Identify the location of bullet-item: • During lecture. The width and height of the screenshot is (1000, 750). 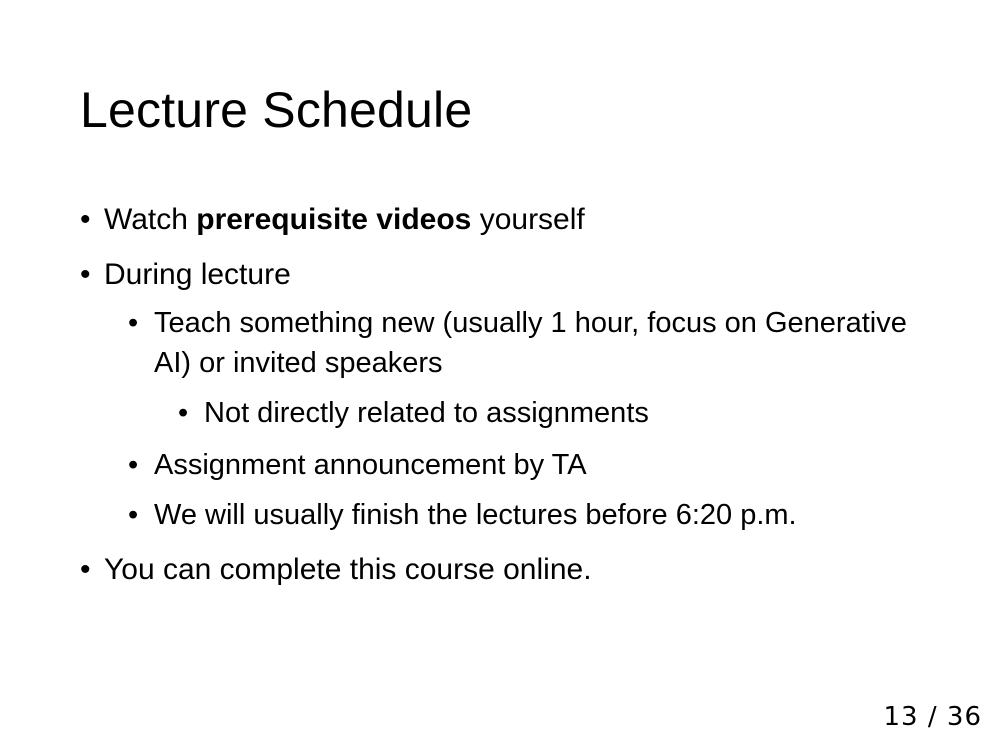
(500, 275).